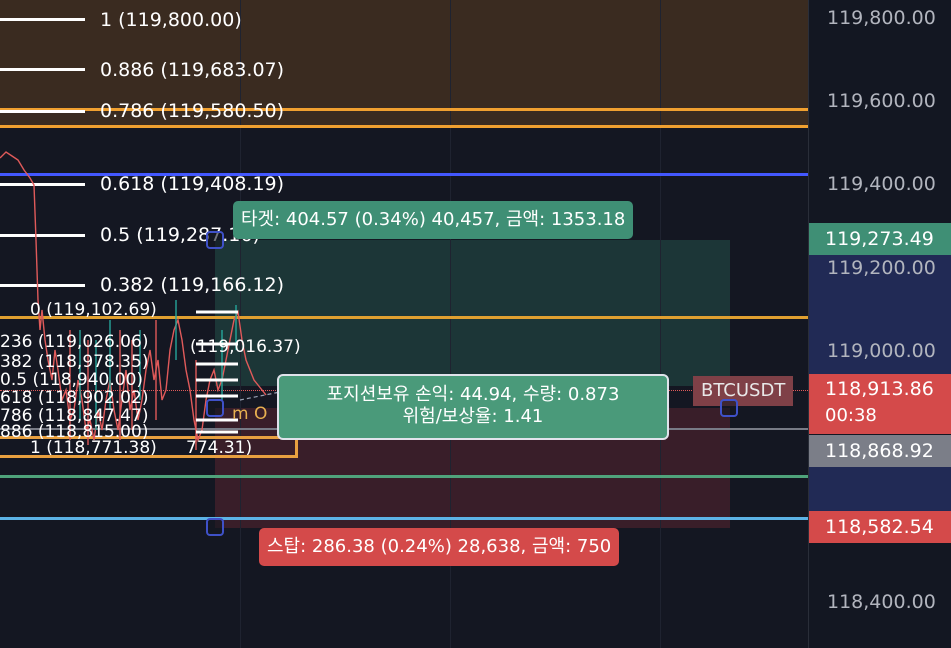 Image resolution: width=951 pixels, height=648 pixels. I want to click on chart-text-fragment: m O, so click(250, 414).